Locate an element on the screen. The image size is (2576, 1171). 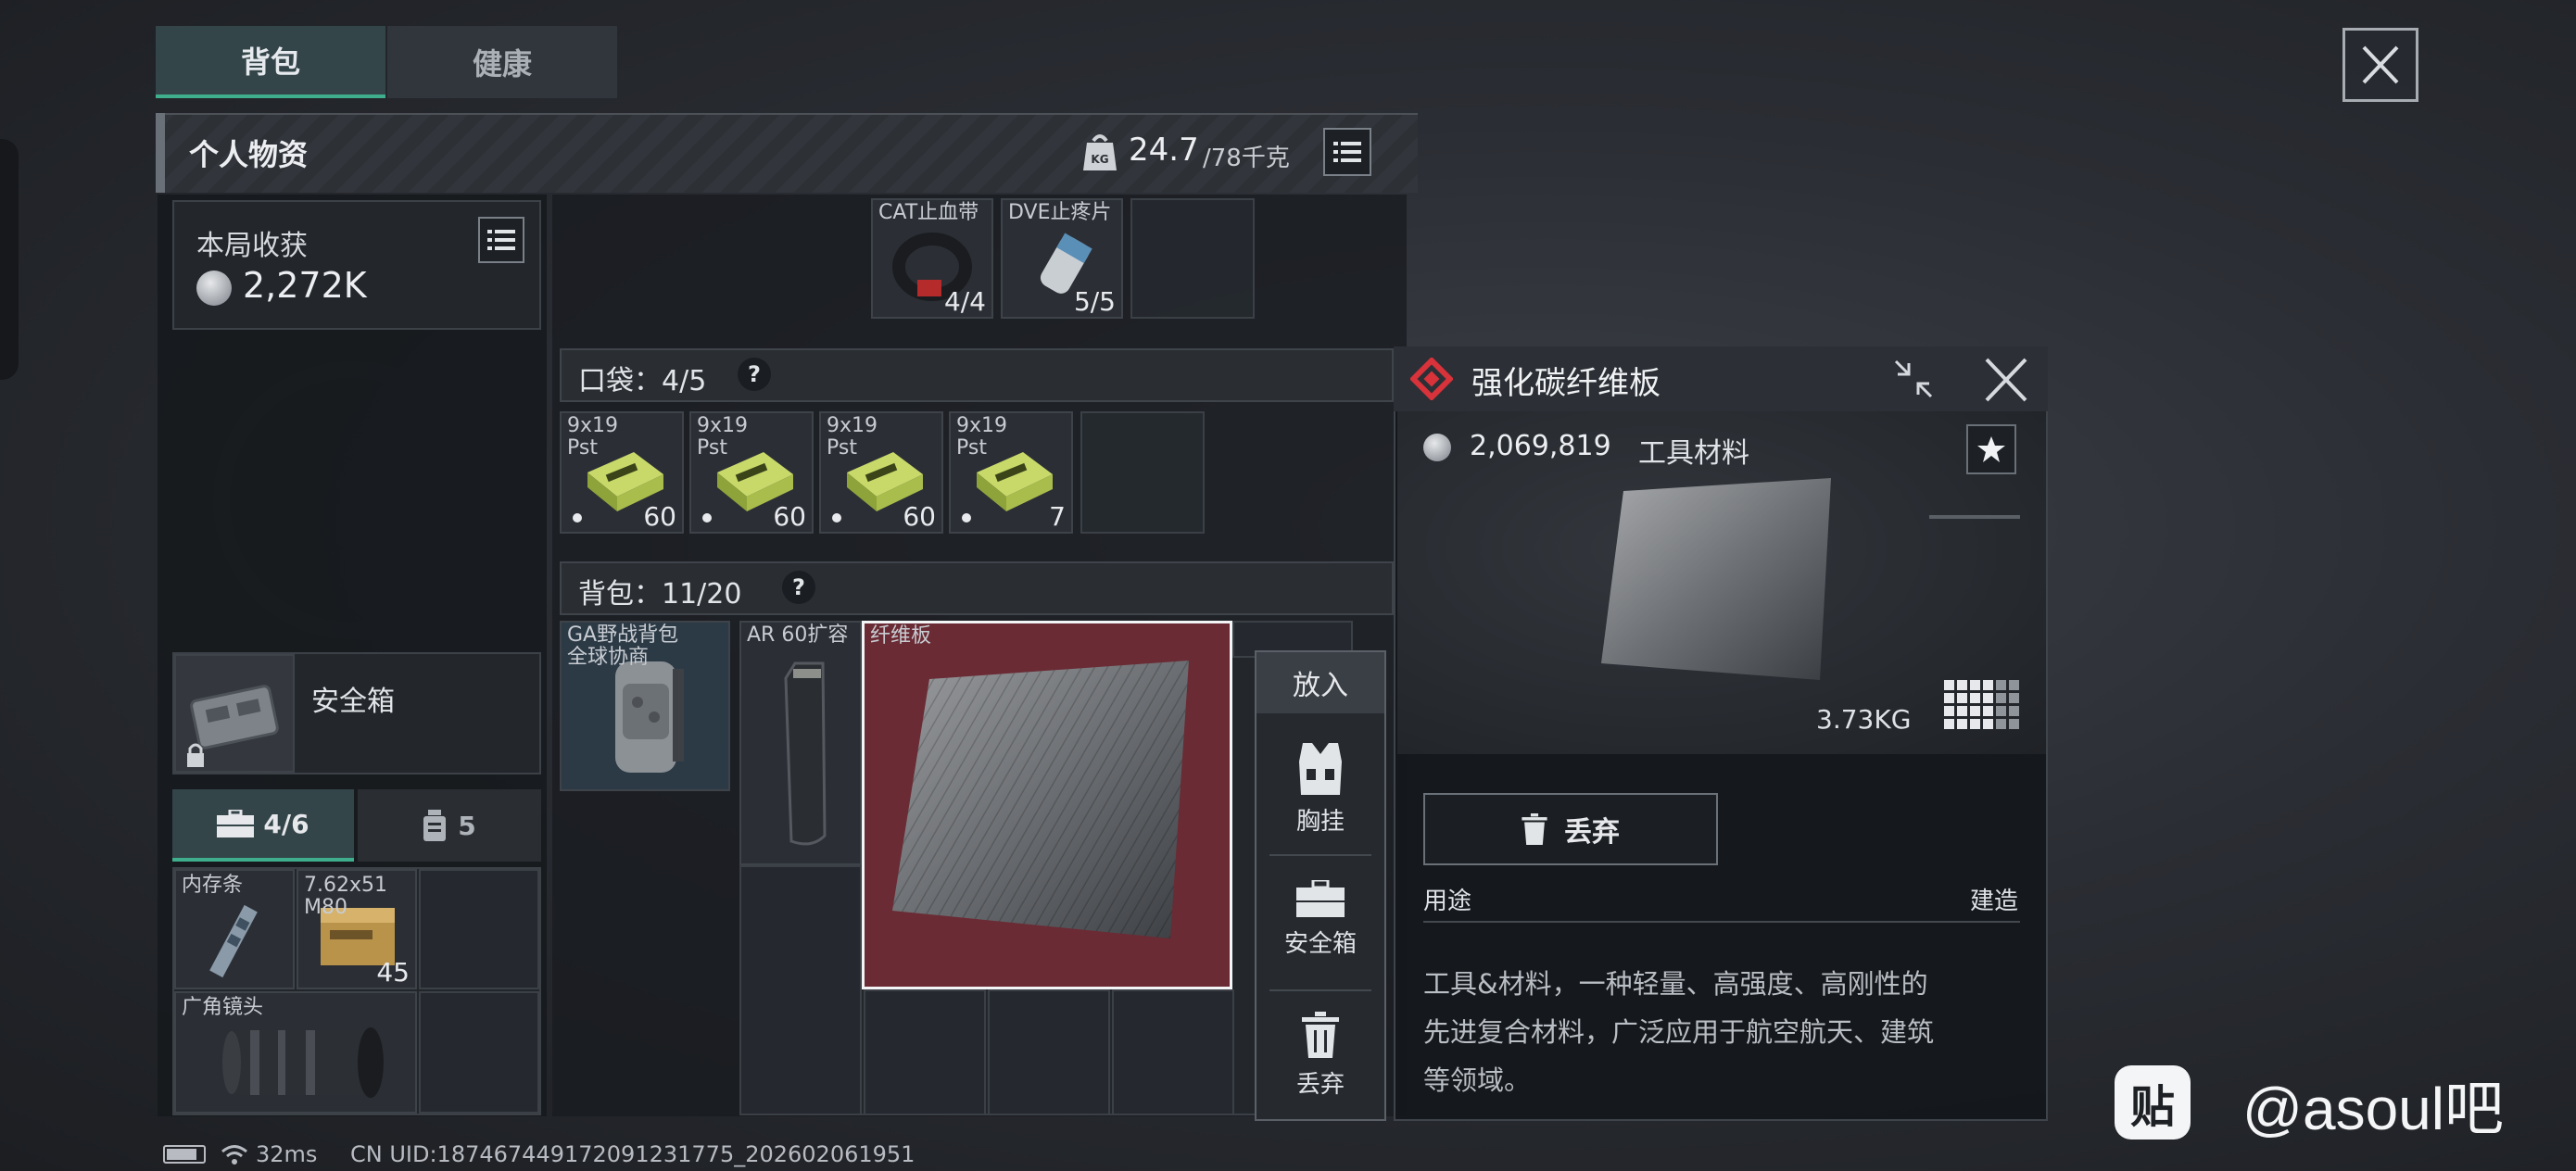
decor-line is located at coordinates (1975, 517).